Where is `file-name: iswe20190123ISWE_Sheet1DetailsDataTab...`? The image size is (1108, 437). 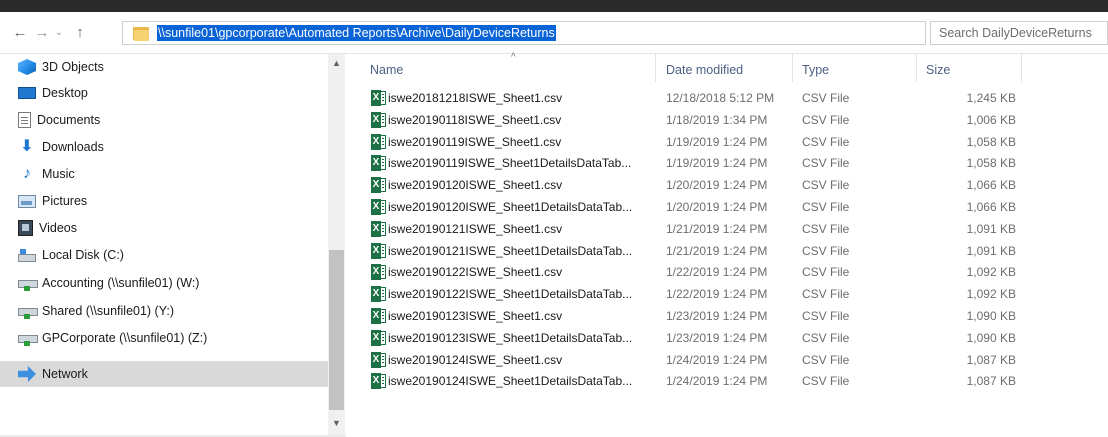
file-name: iswe20190123ISWE_Sheet1DetailsDataTab... is located at coordinates (510, 338).